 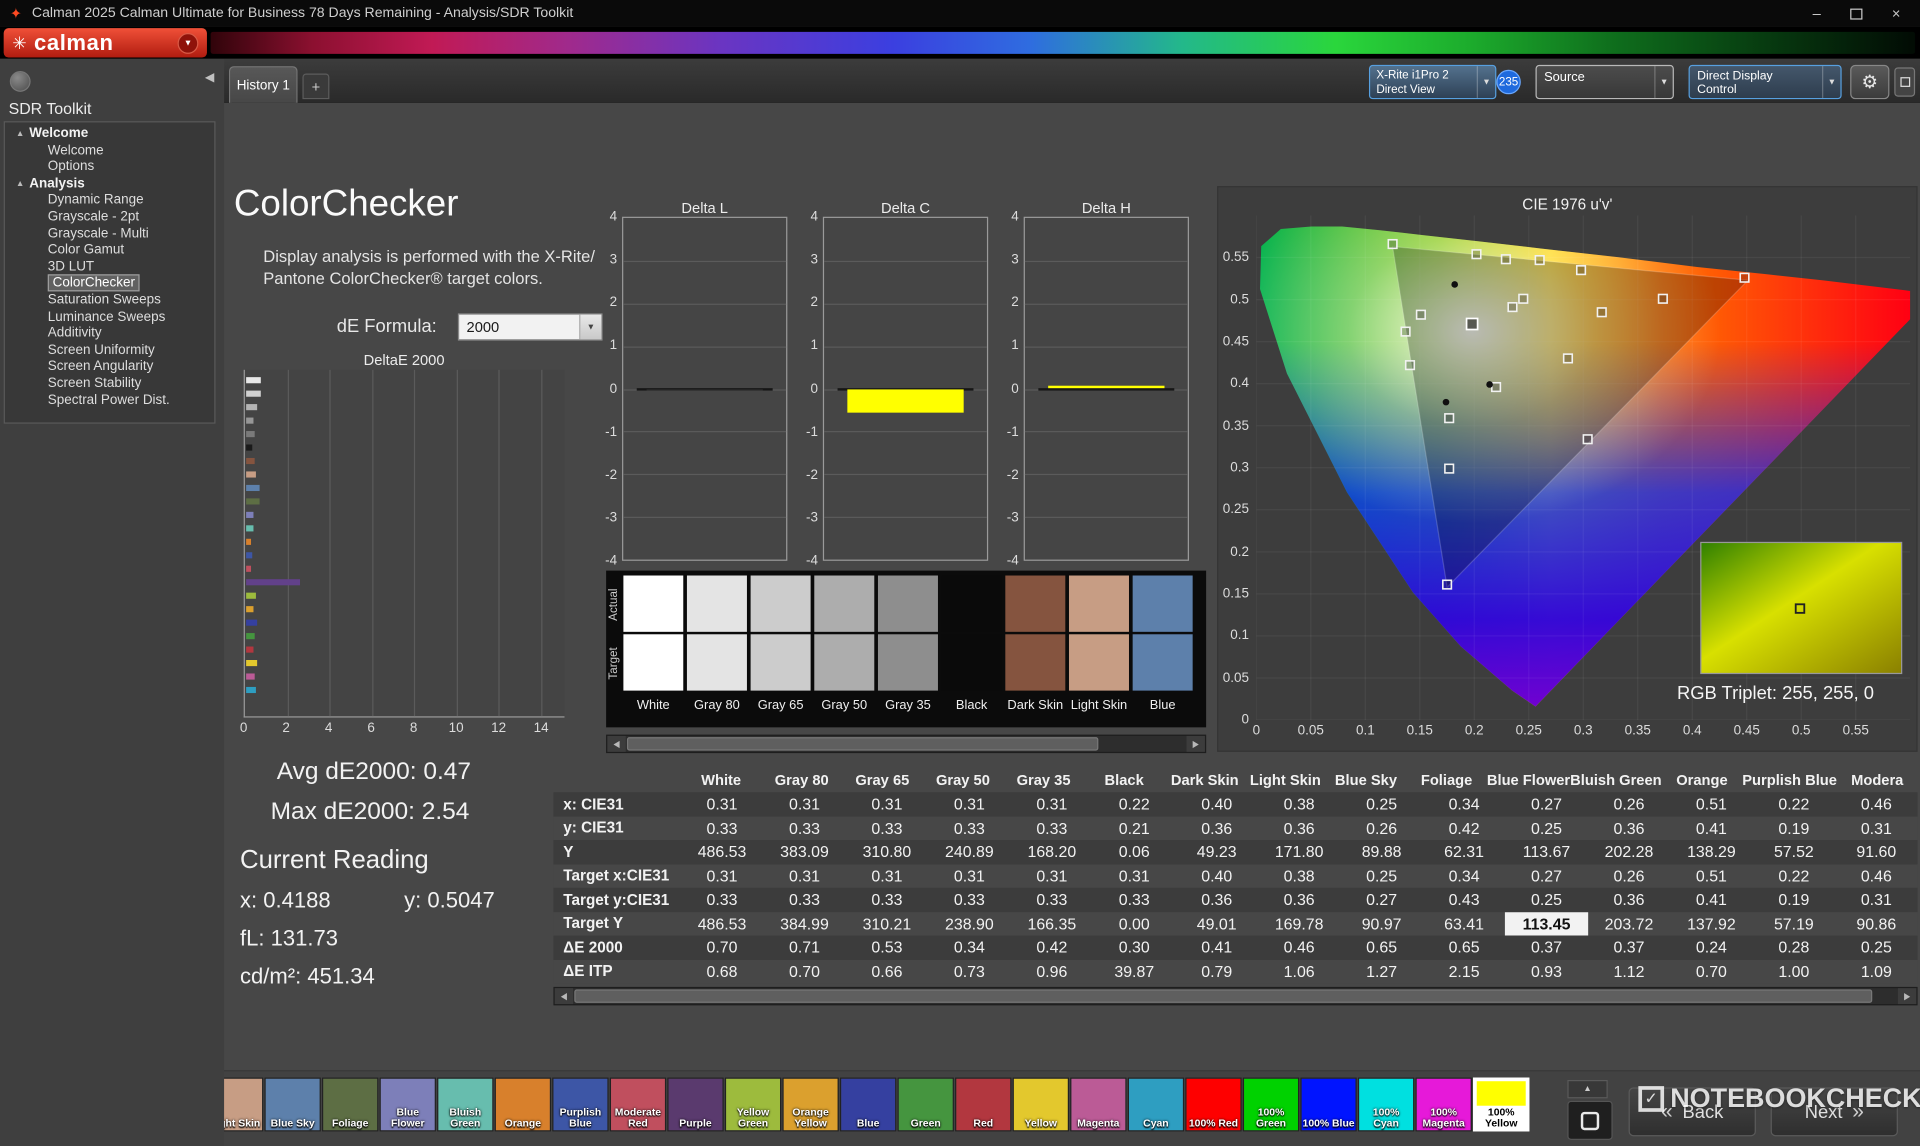 I want to click on deltae-bar-orange, so click(x=249, y=541).